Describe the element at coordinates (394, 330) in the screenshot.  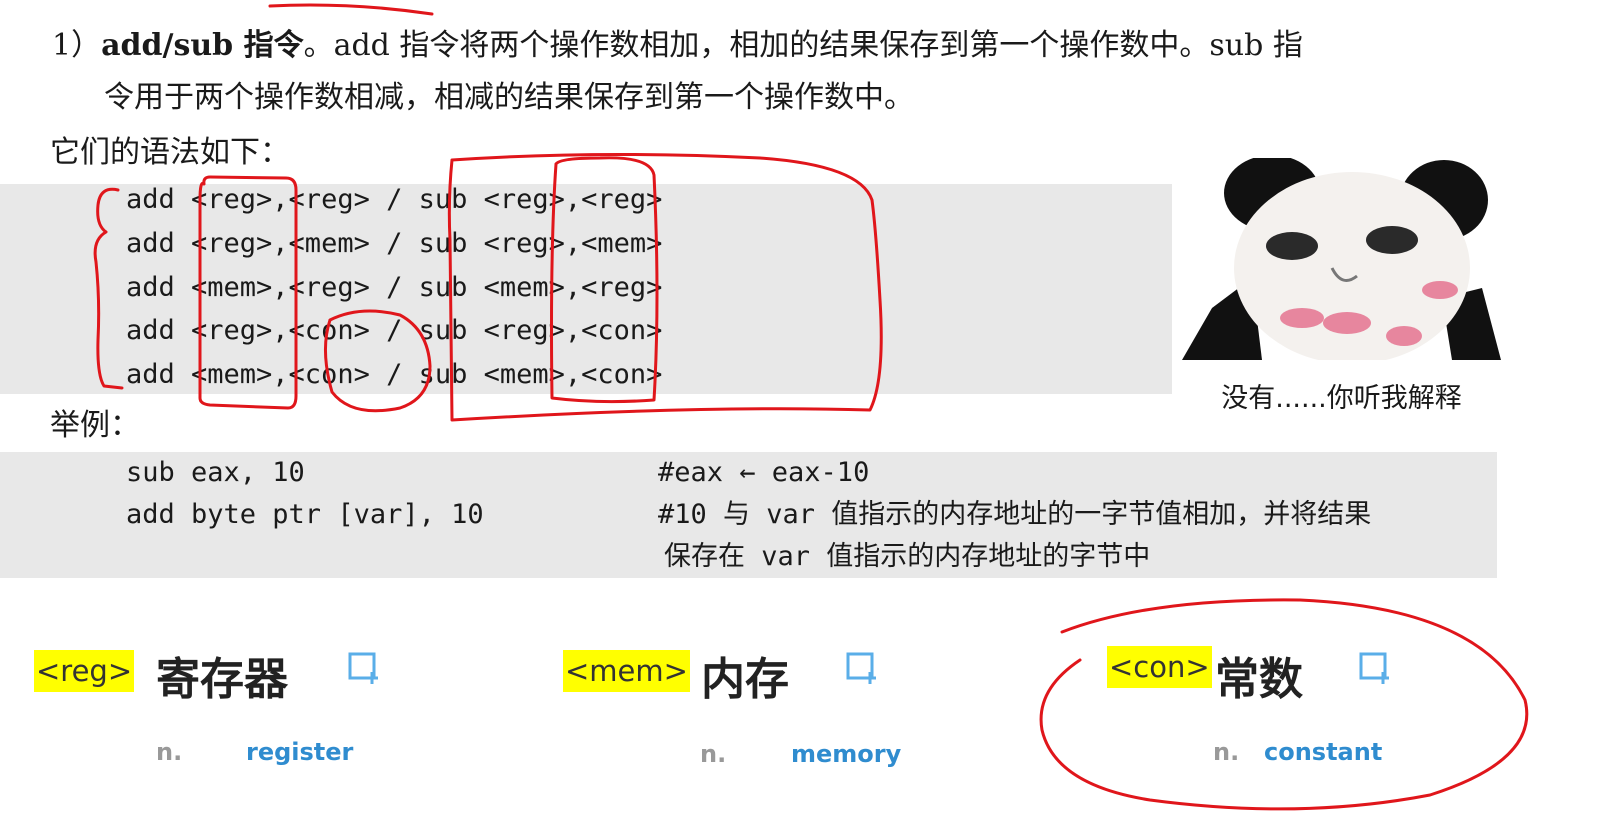
I see `syntax-row: add <reg>,<con> / sub <reg>,<con>` at that location.